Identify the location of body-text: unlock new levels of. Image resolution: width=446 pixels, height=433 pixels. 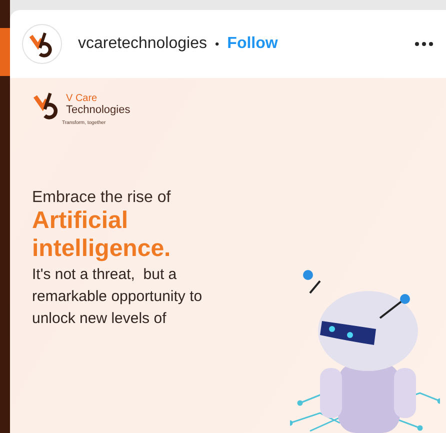
(100, 318).